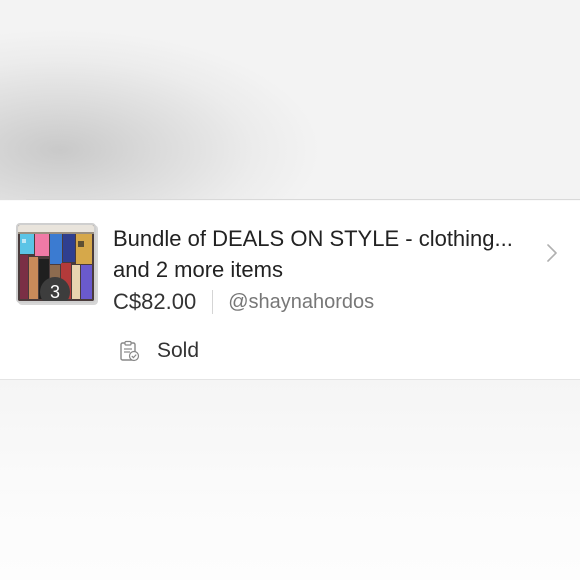  I want to click on order-status: Sold, so click(158, 351).